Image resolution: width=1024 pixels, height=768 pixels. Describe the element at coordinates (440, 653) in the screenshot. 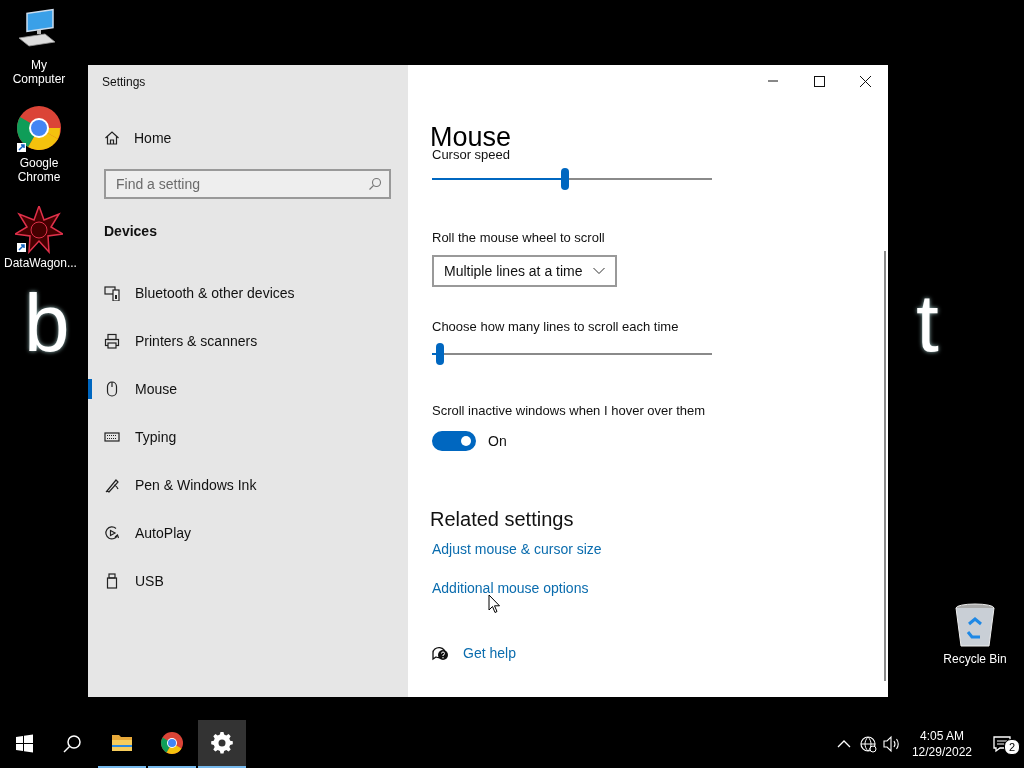

I see `chat-help-icon` at that location.